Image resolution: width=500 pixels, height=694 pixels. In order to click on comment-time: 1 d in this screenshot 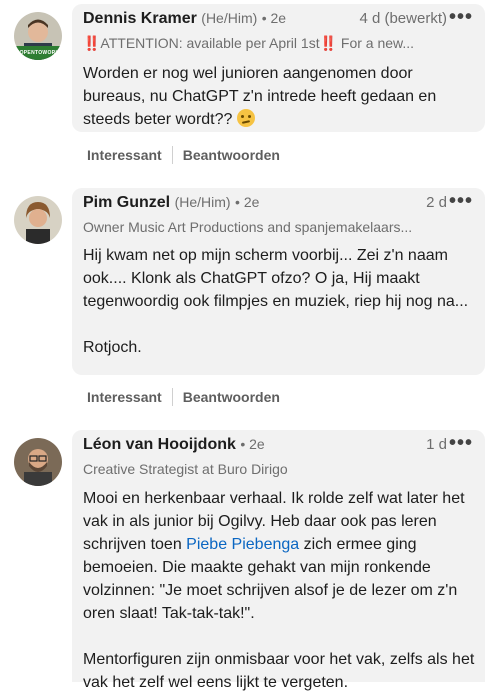, I will do `click(436, 444)`.